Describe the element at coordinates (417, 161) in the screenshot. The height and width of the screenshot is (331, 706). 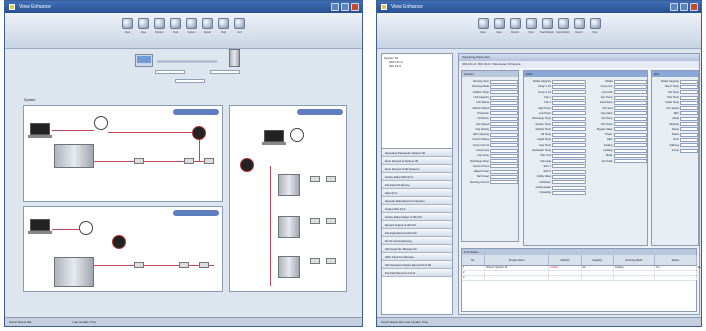
I see `nav-item: Error Record of System 00` at that location.